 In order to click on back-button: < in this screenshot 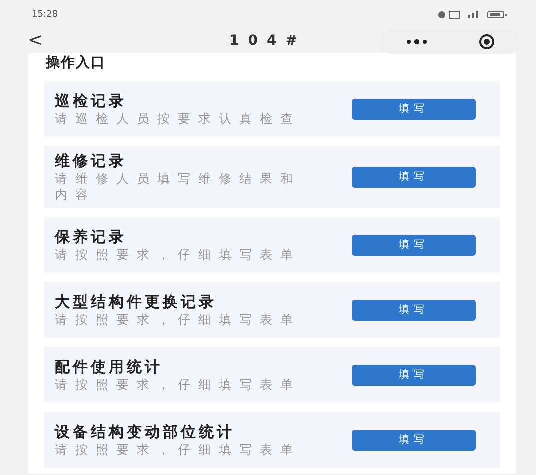, I will do `click(36, 41)`.